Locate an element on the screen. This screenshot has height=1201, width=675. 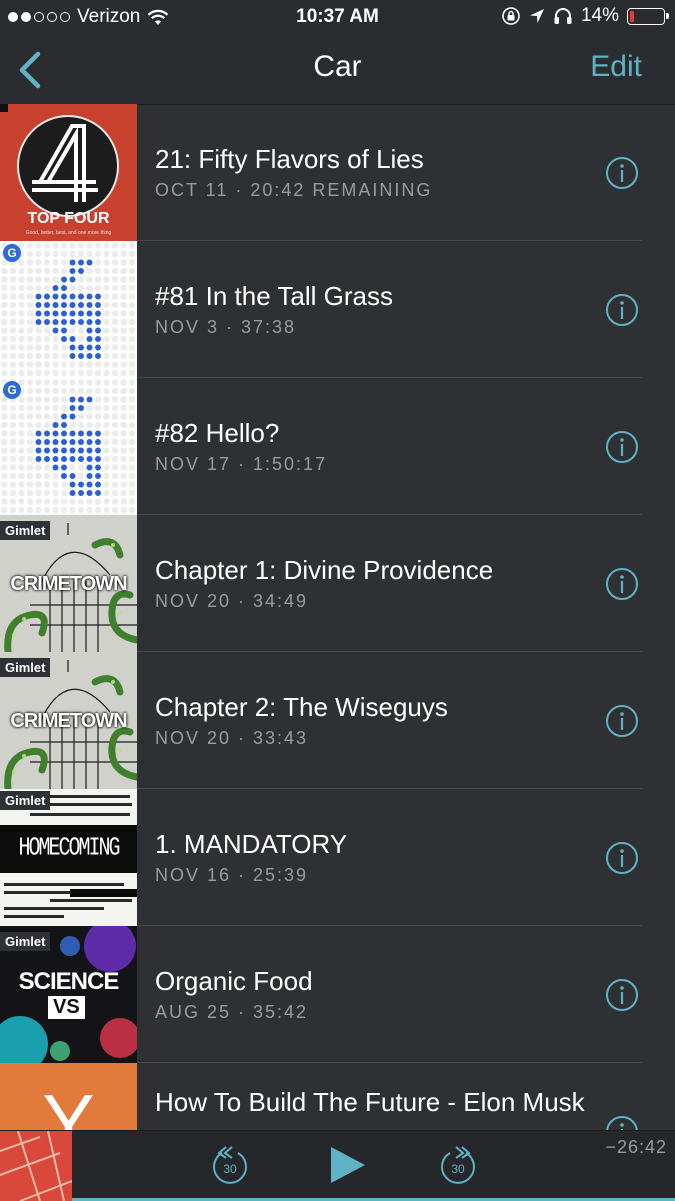
skip-forward-button: 30 is located at coordinates (458, 1165).